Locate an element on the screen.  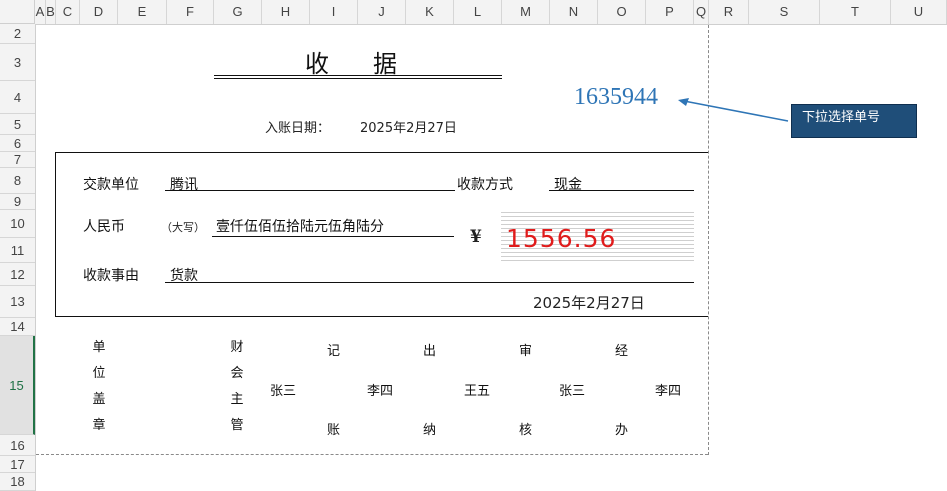
payment-reason-label: 收款事由 is located at coordinates (111, 276).